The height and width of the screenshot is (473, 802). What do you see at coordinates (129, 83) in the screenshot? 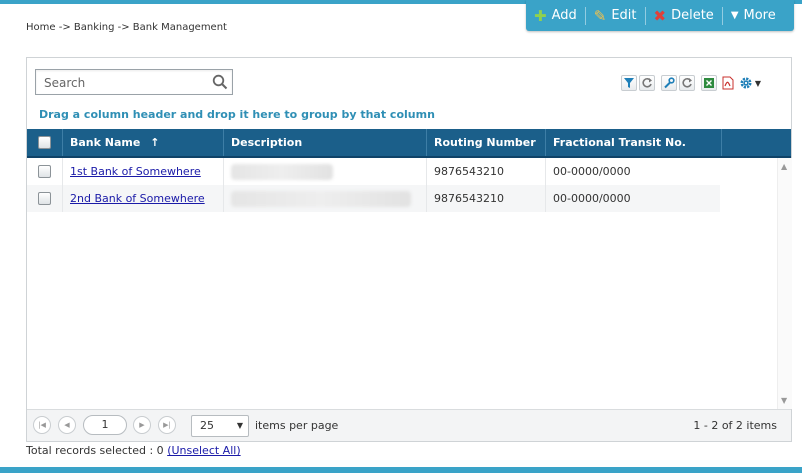
I see `search-input` at bounding box center [129, 83].